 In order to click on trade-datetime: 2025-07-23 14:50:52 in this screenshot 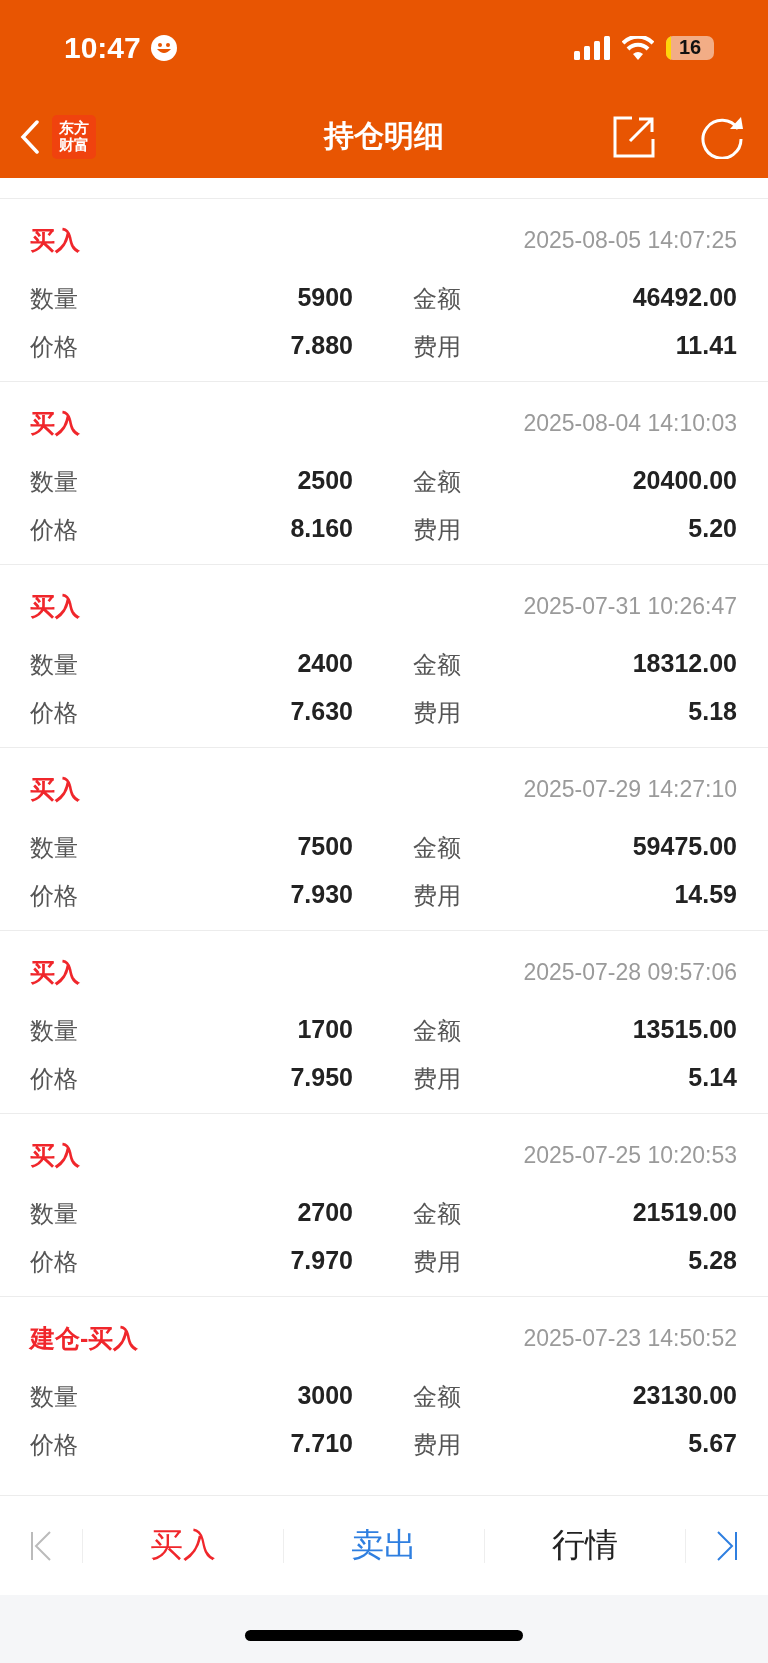, I will do `click(630, 1338)`.